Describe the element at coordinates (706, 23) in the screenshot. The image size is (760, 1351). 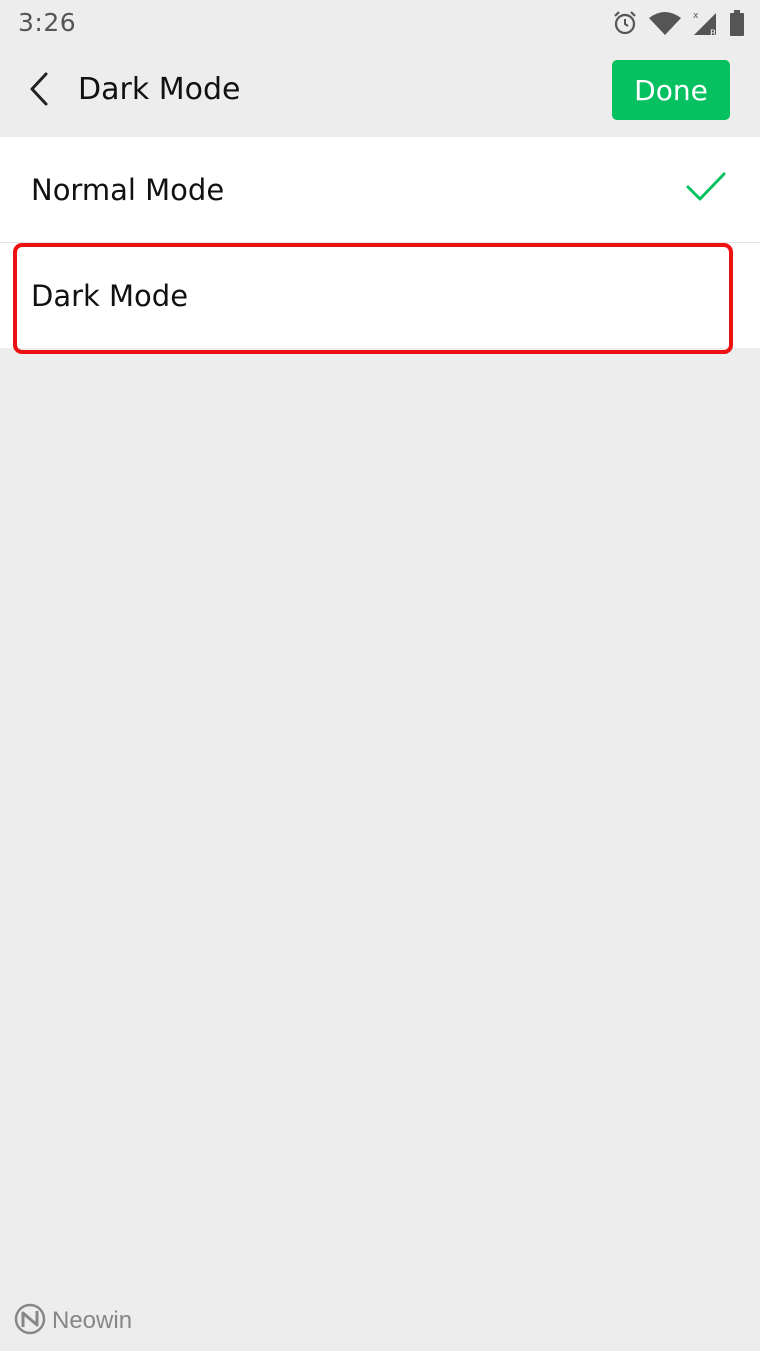
I see `signal-icon: x R` at that location.